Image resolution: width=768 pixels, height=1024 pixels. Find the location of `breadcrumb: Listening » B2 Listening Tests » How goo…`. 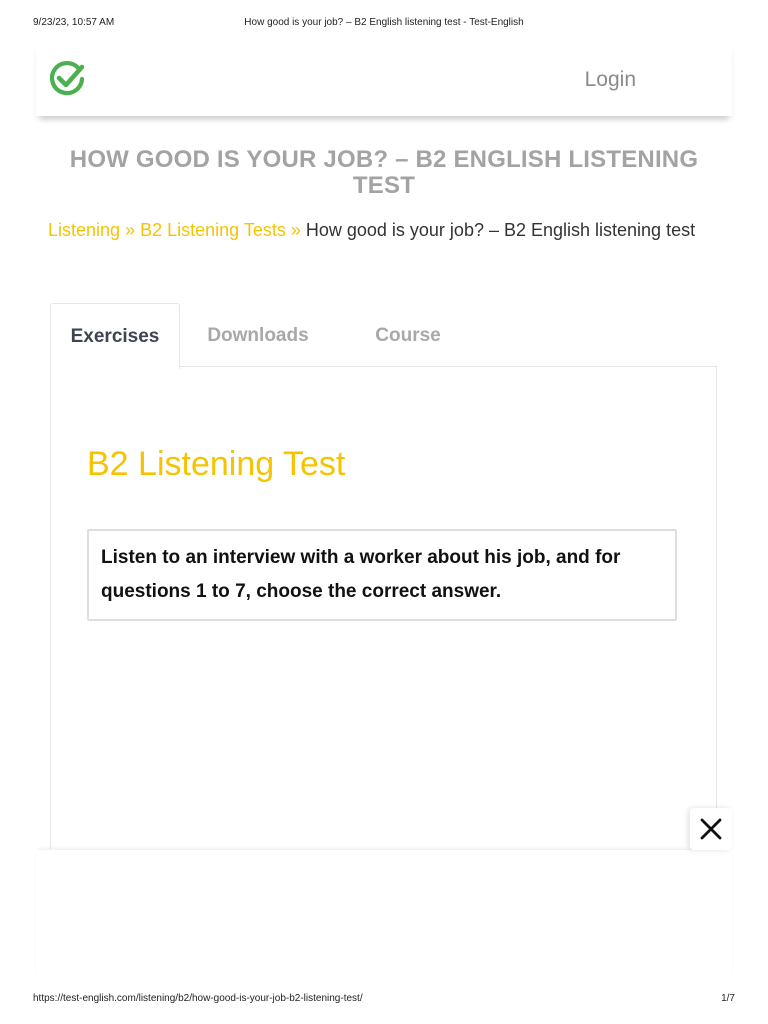

breadcrumb: Listening » B2 Listening Tests » How goo… is located at coordinates (388, 230).